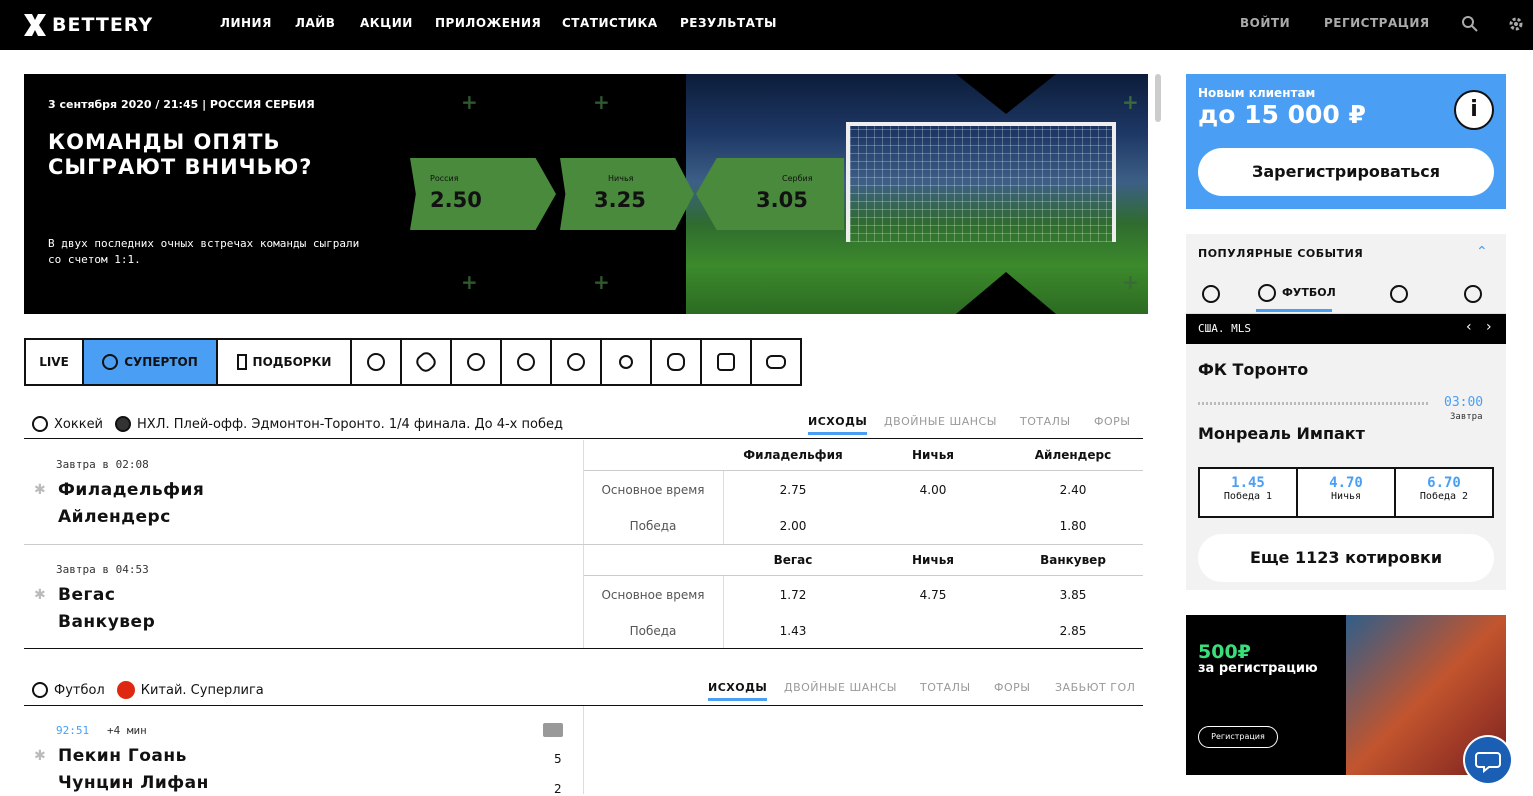  What do you see at coordinates (793, 631) in the screenshot?
I see `odd-cell: 1.43` at bounding box center [793, 631].